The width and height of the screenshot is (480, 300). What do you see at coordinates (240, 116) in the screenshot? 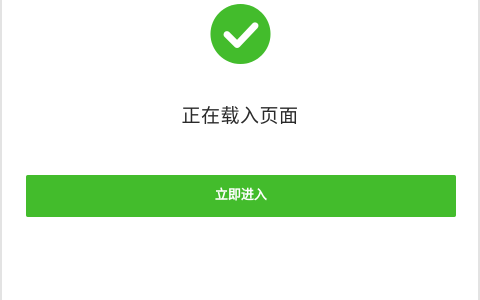
I see `loading-message: 正在载入页面` at bounding box center [240, 116].